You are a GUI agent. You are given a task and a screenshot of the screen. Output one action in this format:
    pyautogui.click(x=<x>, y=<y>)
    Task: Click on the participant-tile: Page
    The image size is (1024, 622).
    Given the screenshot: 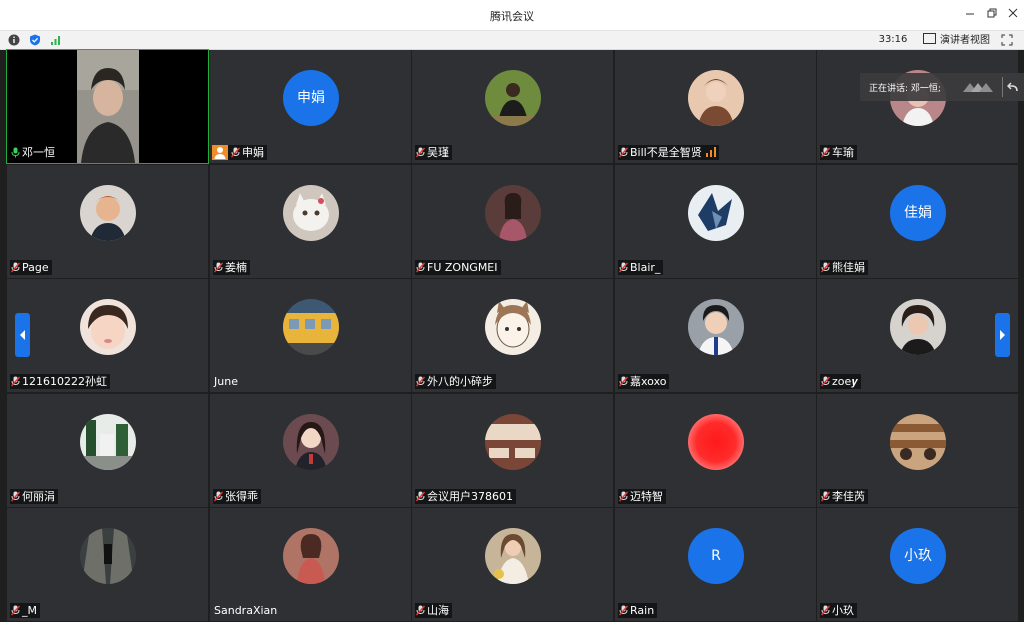 What is the action you would take?
    pyautogui.click(x=107, y=221)
    